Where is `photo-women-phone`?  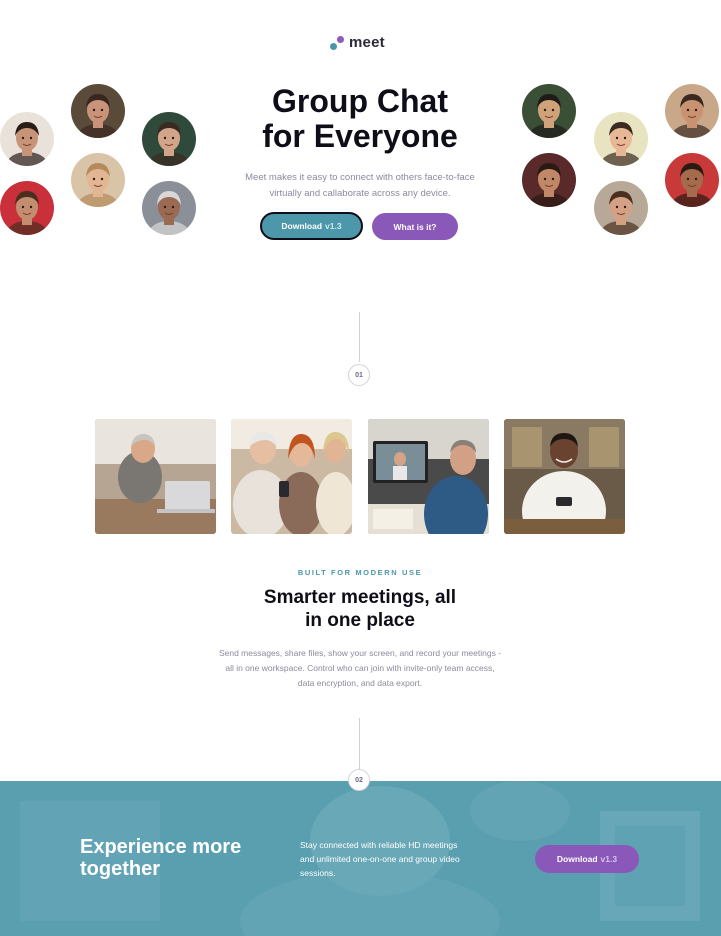
photo-women-phone is located at coordinates (291, 476).